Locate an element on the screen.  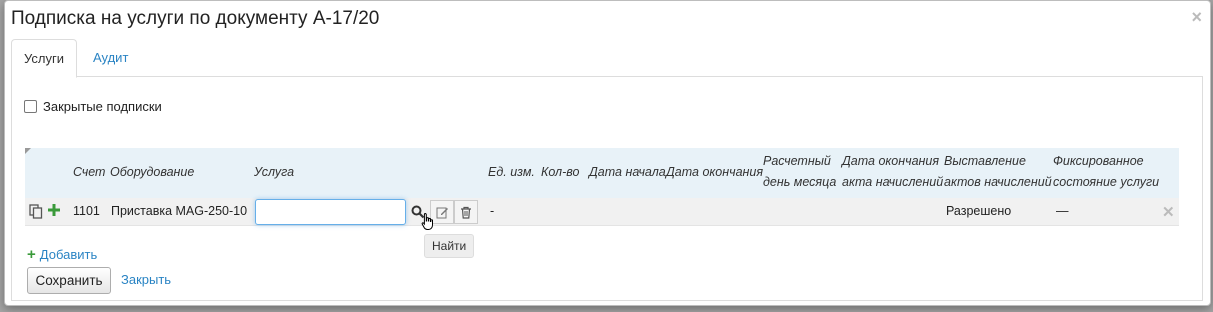
header-billing-acts-line1: Выставление is located at coordinates (985, 161).